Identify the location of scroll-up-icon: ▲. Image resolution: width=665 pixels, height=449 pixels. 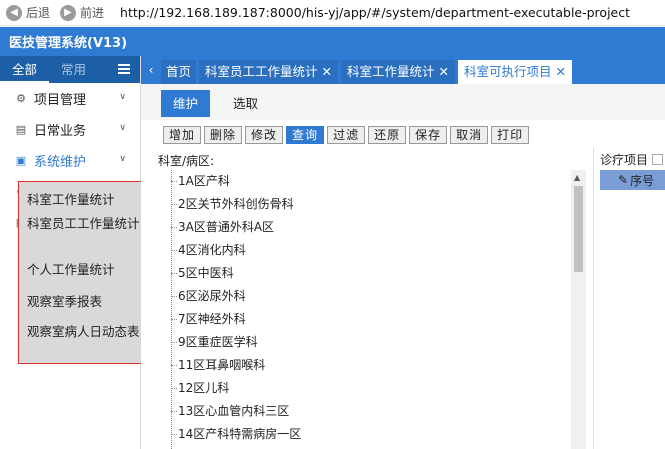
(577, 177).